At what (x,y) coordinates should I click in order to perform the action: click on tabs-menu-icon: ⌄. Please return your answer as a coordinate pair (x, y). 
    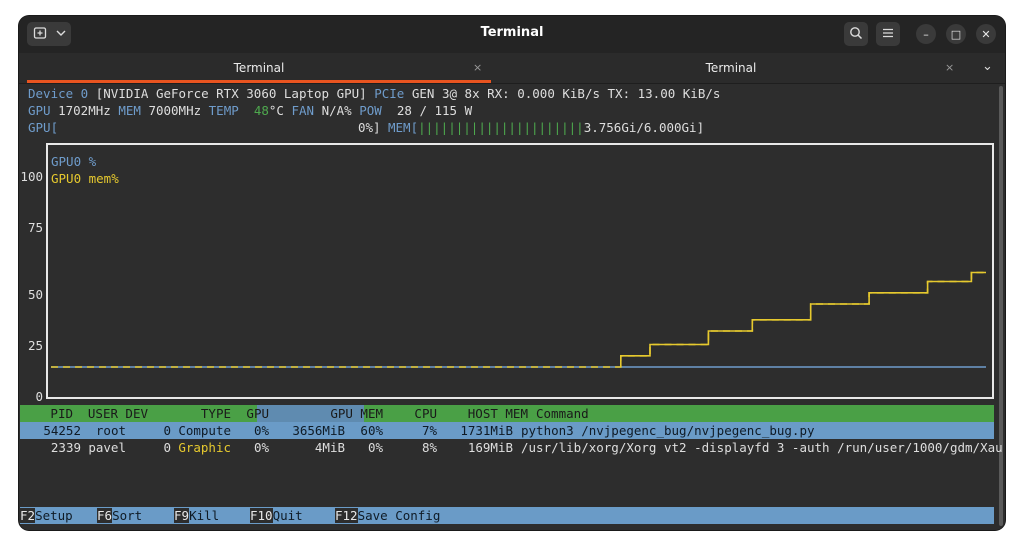
    Looking at the image, I should click on (987, 66).